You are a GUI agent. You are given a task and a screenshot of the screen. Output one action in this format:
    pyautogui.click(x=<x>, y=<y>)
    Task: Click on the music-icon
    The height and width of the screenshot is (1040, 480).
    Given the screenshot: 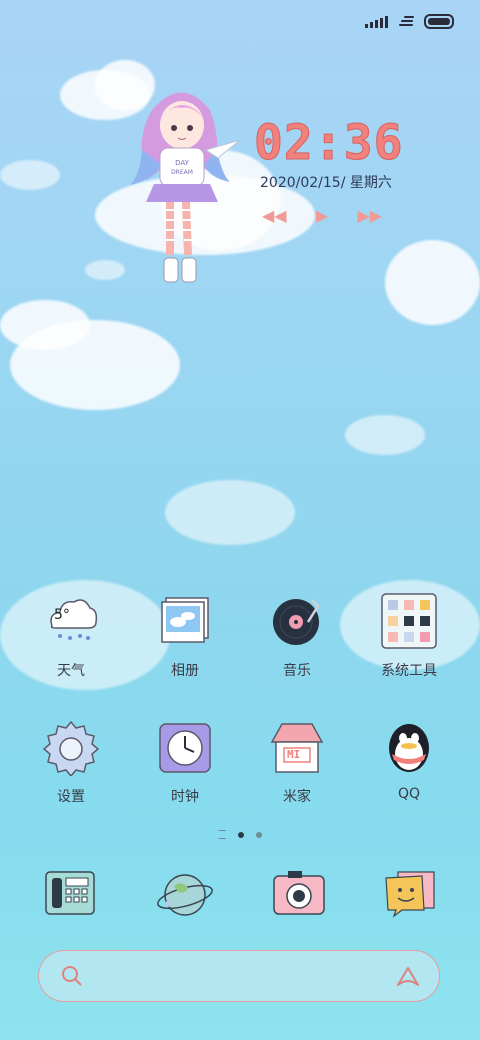 What is the action you would take?
    pyautogui.click(x=297, y=621)
    